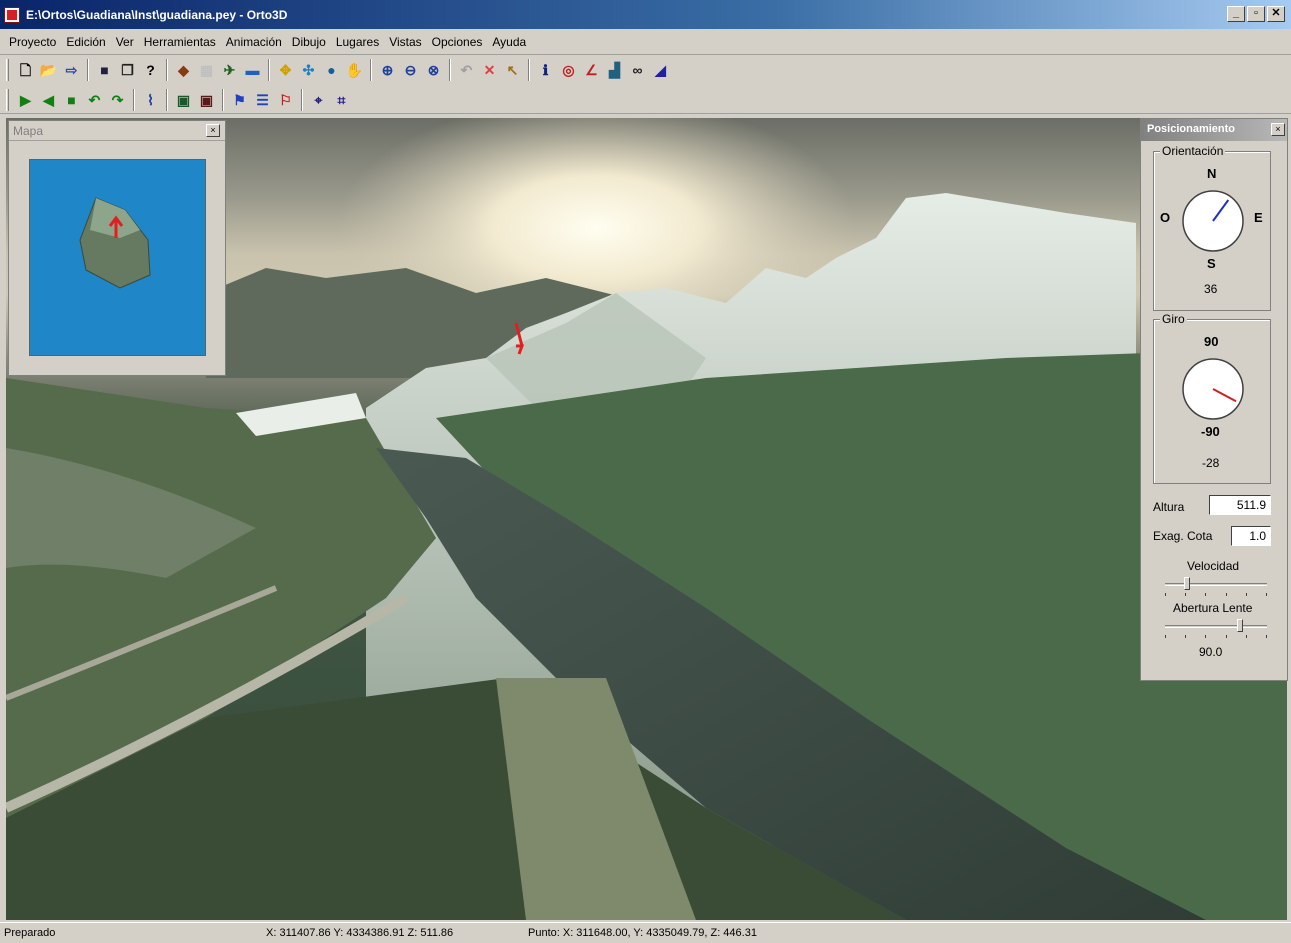 The height and width of the screenshot is (943, 1291). Describe the element at coordinates (150, 100) in the screenshot. I see `path-icon: ⌇` at that location.